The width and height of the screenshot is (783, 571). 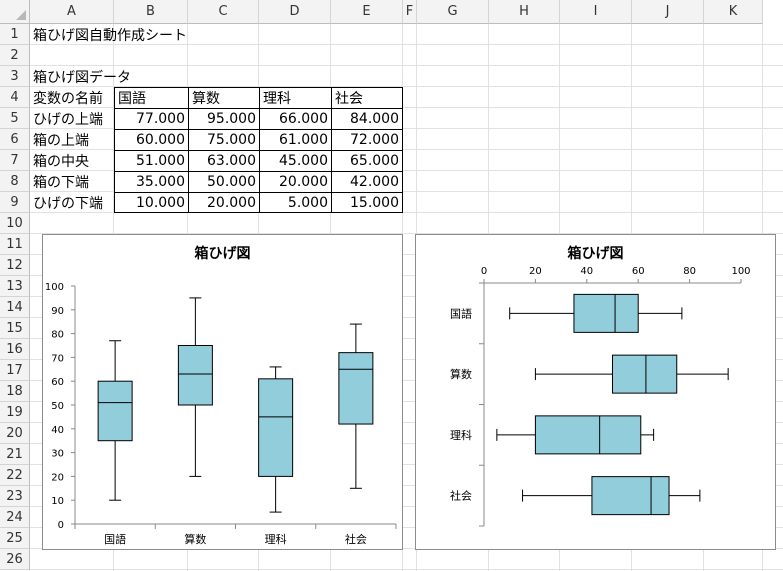 What do you see at coordinates (668, 12) in the screenshot?
I see `column-header-J: J` at bounding box center [668, 12].